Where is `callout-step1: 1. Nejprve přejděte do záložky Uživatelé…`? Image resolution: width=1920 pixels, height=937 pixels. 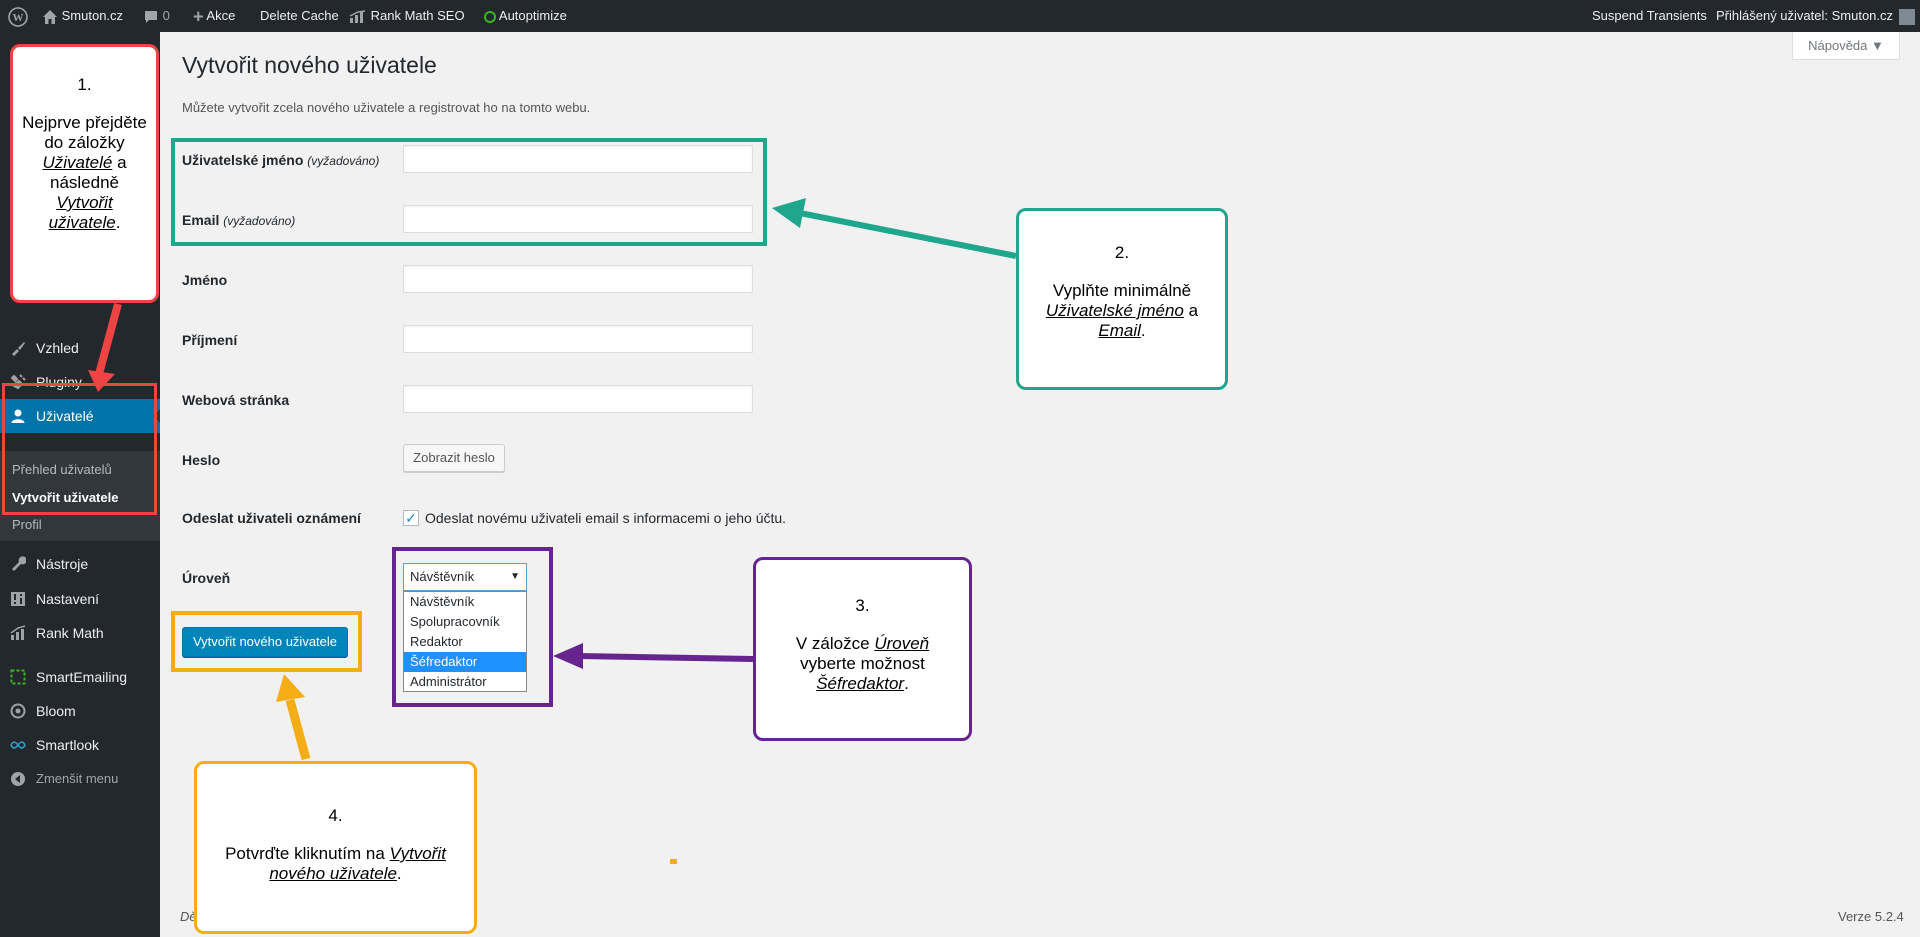 callout-step1: 1. Nejprve přejděte do záložky Uživatelé… is located at coordinates (84, 173).